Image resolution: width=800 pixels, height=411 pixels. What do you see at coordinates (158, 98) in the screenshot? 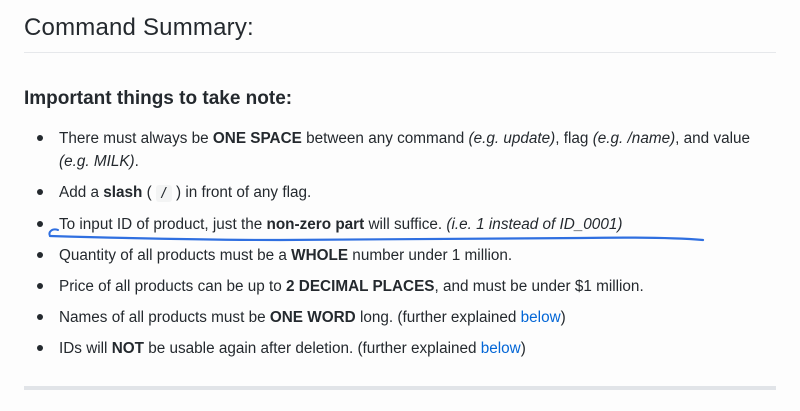
I see `subsection-heading: Important things to take note:` at bounding box center [158, 98].